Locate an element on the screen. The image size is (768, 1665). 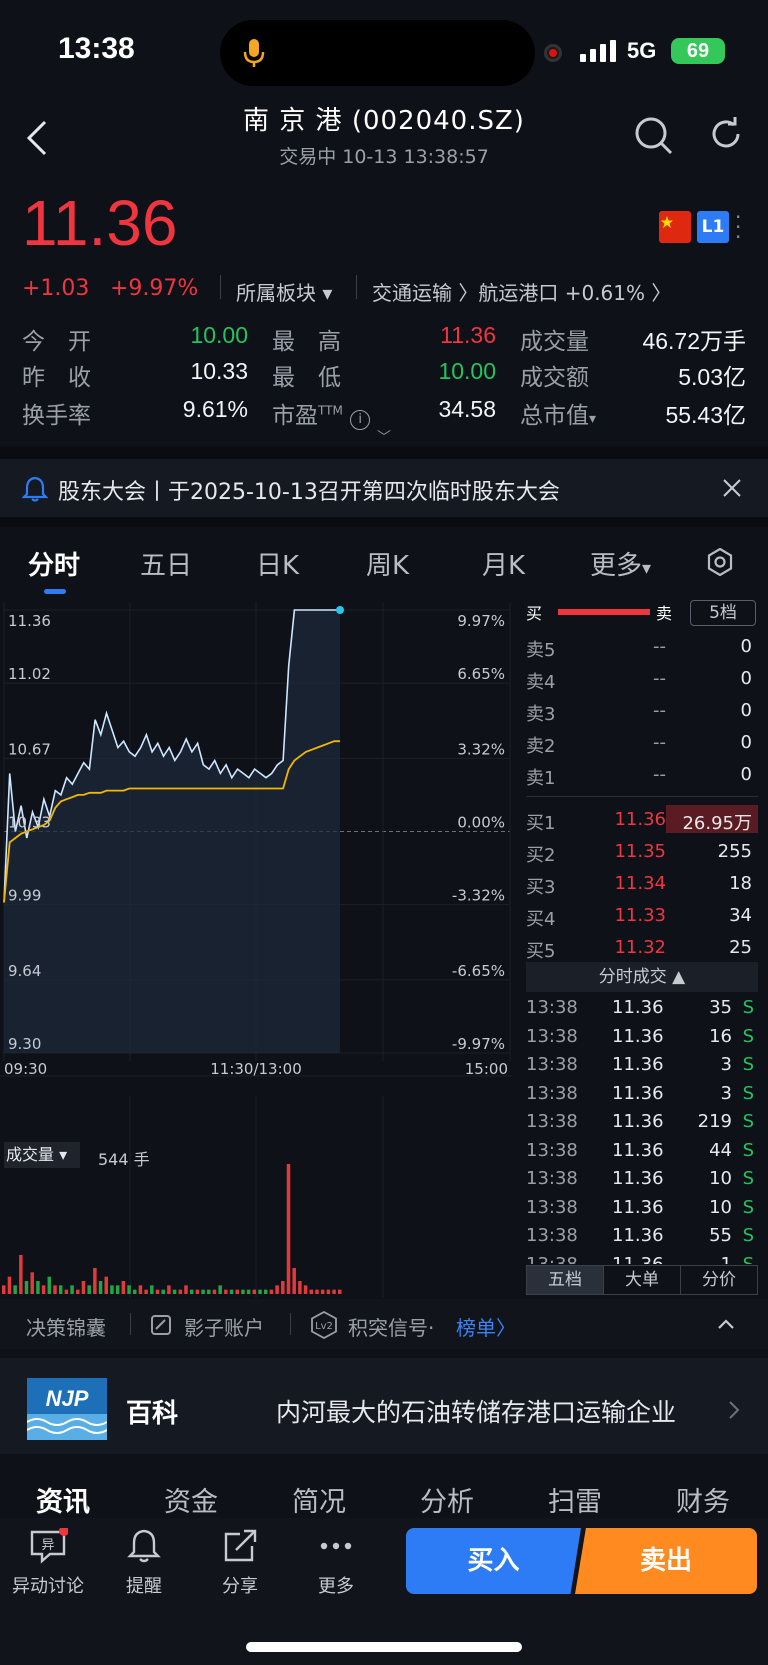
level1-badge: L1 is located at coordinates (713, 227).